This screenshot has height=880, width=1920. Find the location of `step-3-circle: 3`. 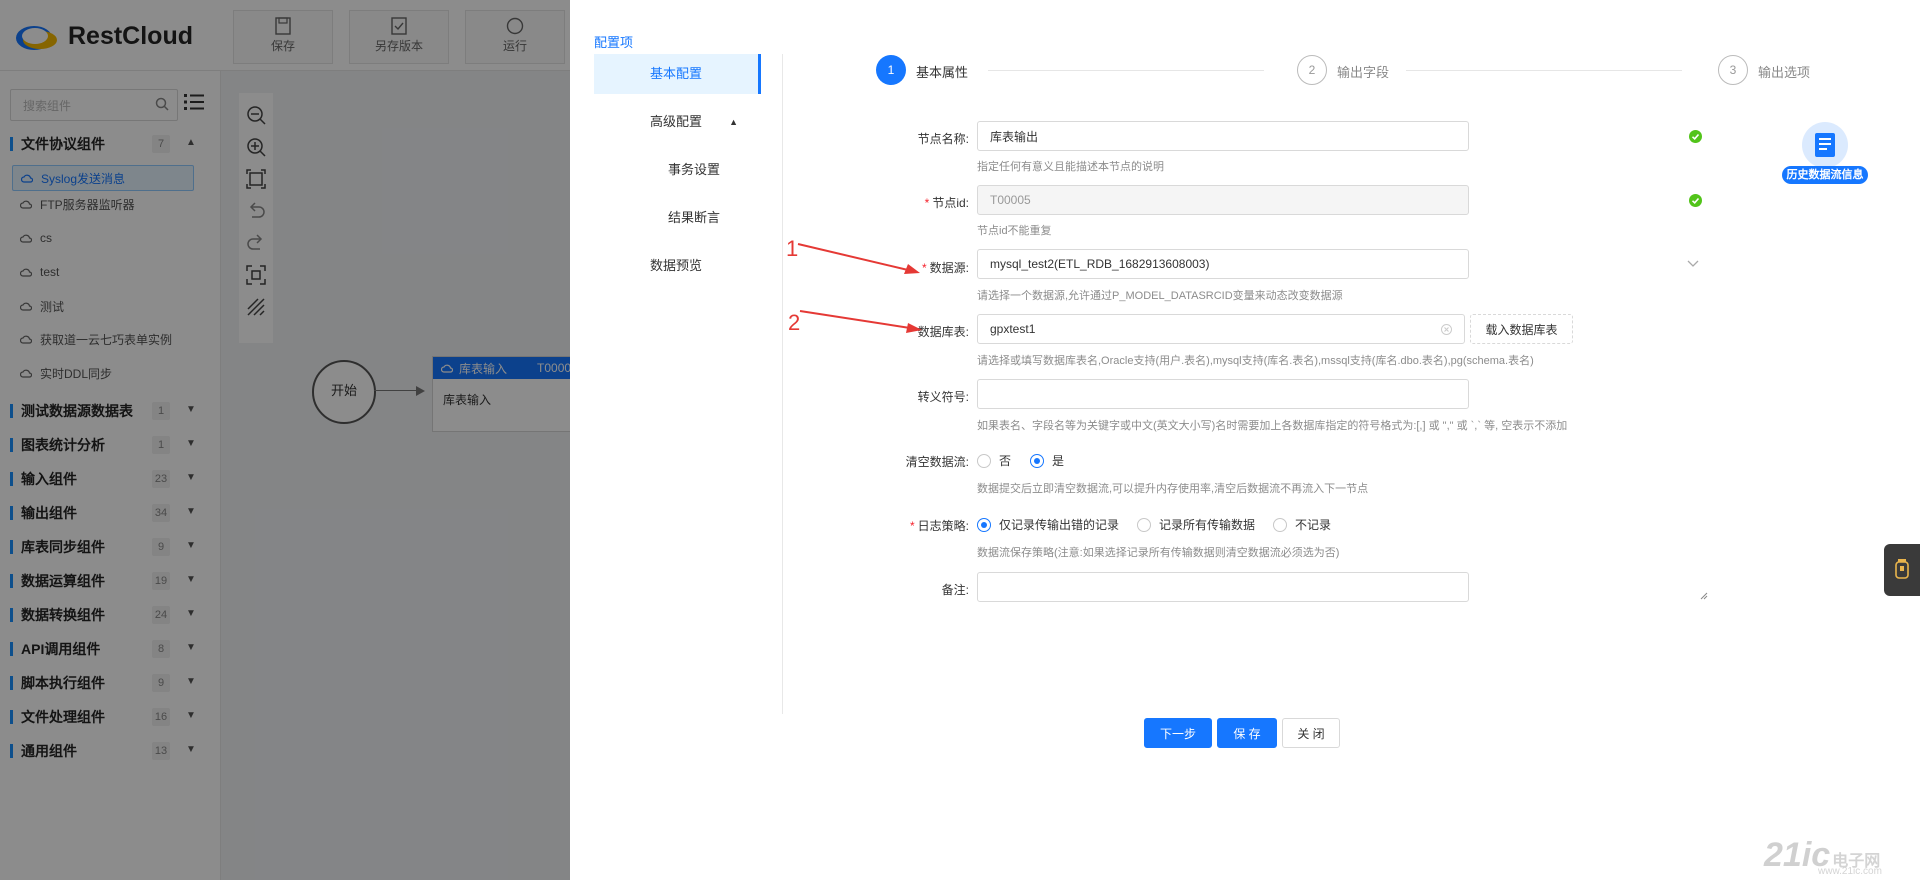

step-3-circle: 3 is located at coordinates (1733, 70).